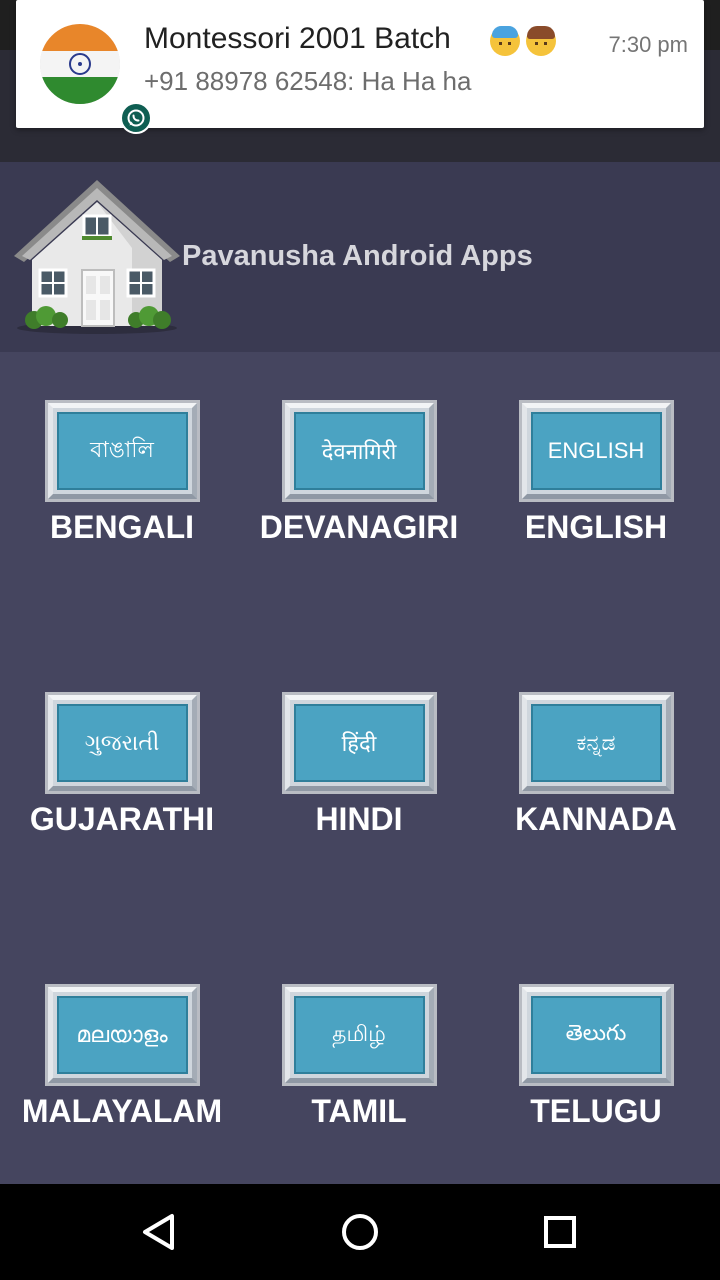 The image size is (720, 1280). I want to click on gujarathi-script-text: ગુજરાતી, so click(122, 743).